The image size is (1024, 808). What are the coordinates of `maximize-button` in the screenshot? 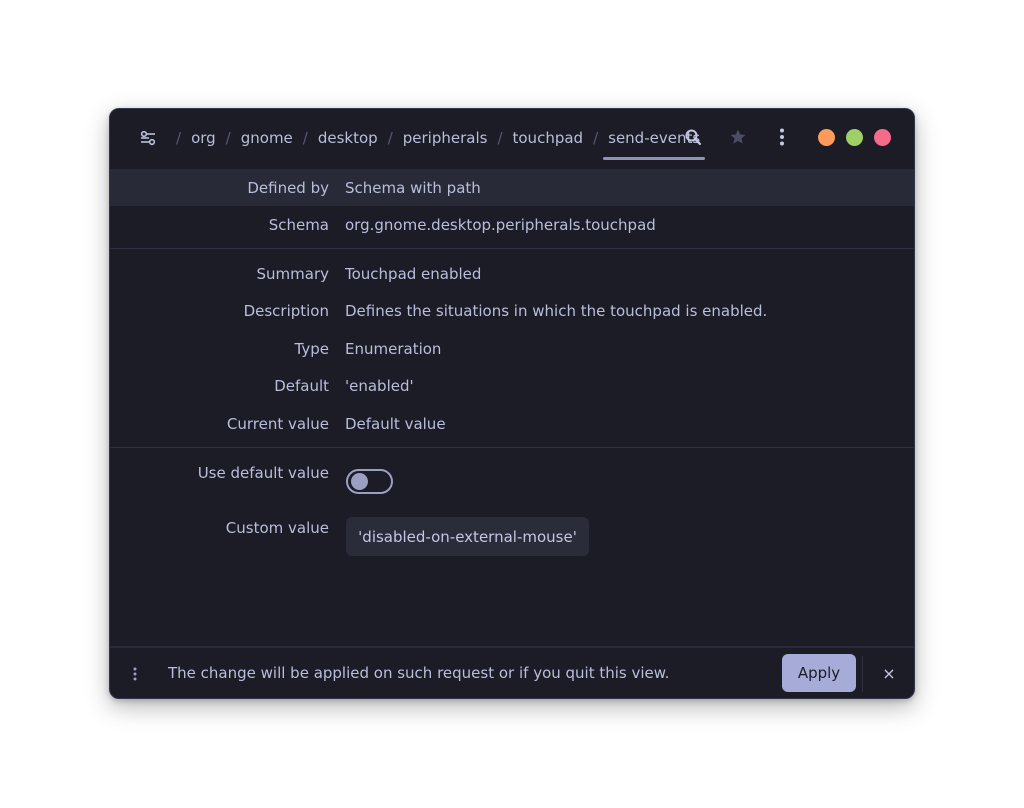 It's located at (854, 137).